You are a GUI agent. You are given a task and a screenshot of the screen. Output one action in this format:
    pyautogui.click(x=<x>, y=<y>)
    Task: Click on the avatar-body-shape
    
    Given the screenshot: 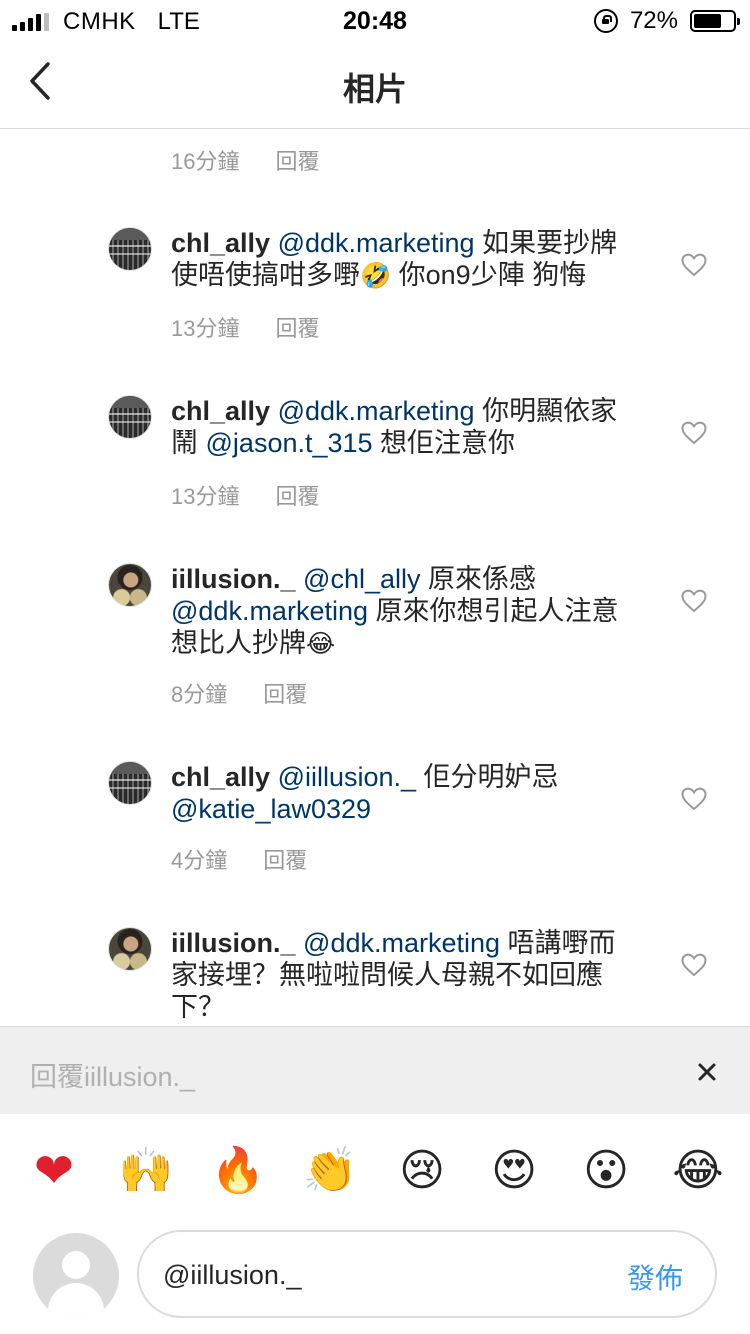 What is the action you would take?
    pyautogui.click(x=76, y=1301)
    